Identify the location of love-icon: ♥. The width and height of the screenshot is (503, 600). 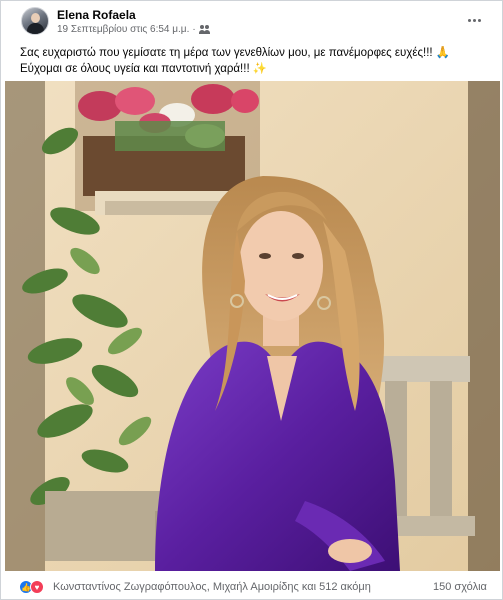
(37, 587).